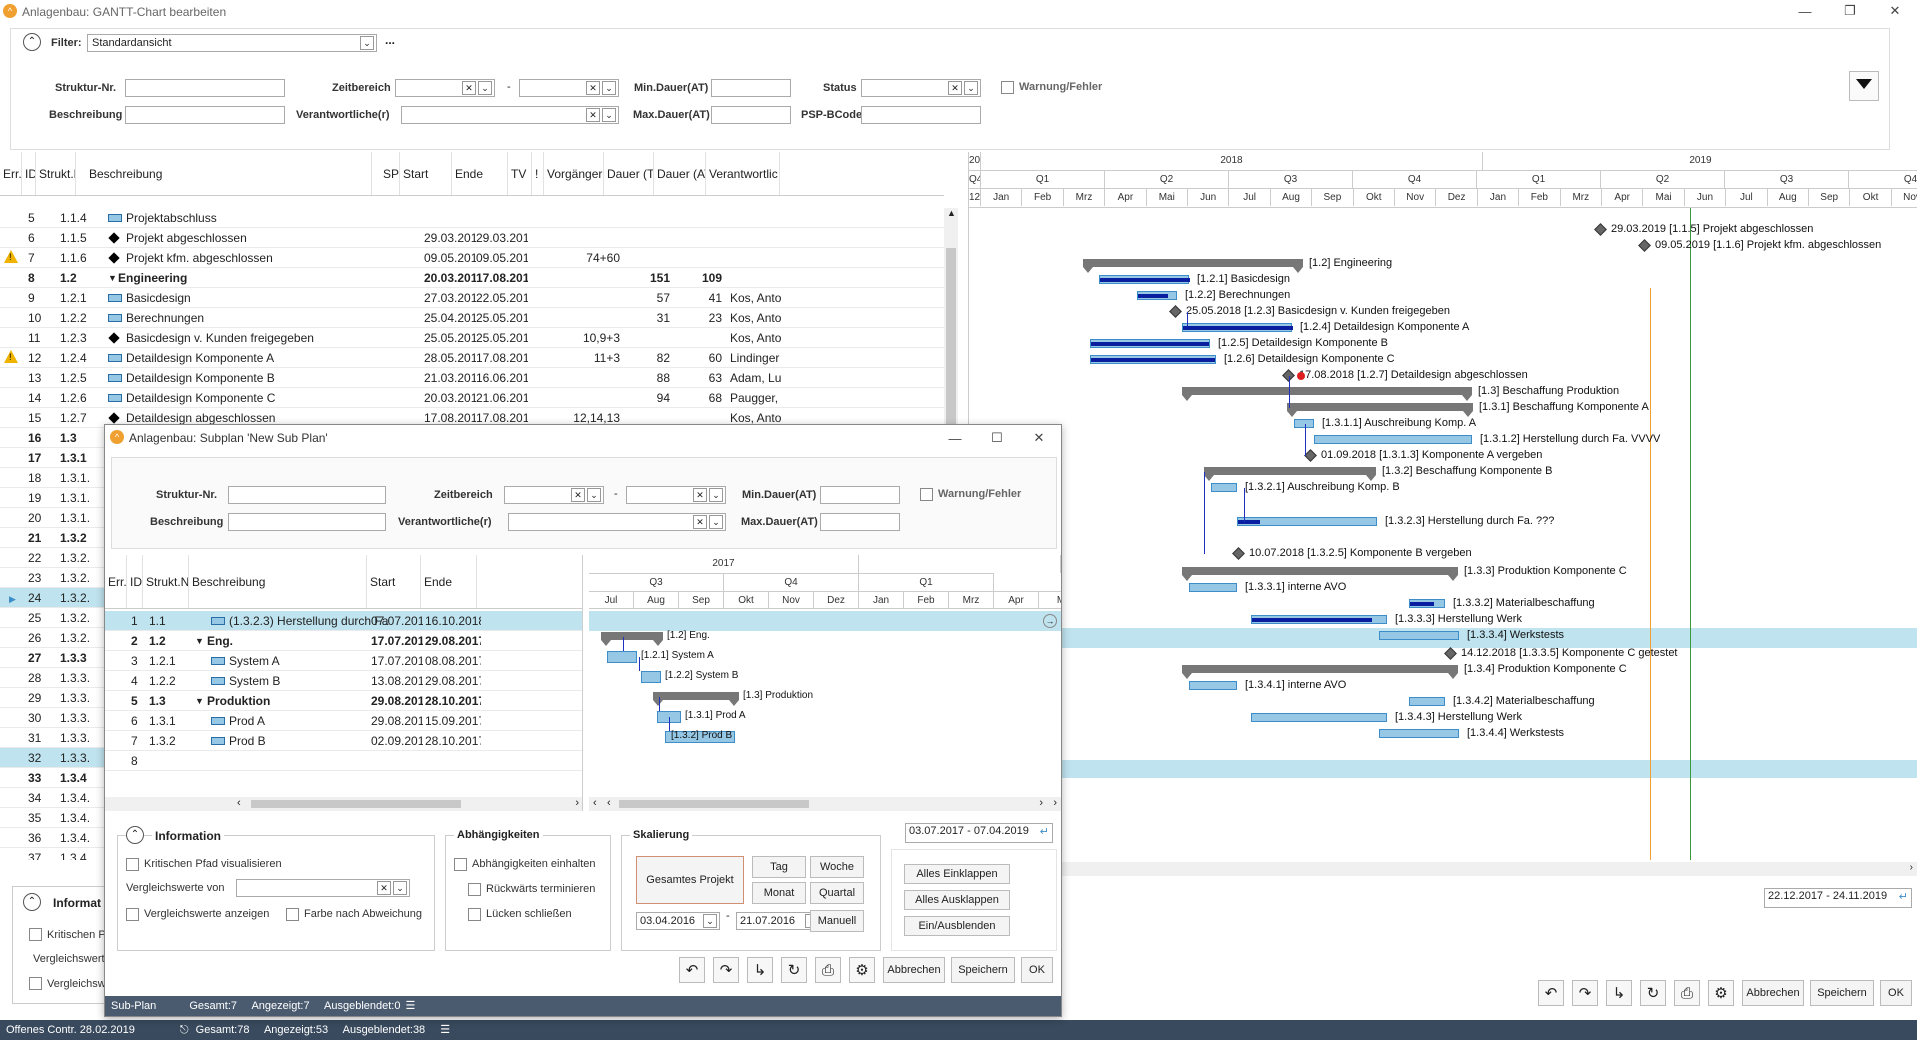 Image resolution: width=1917 pixels, height=1040 pixels. I want to click on main-print-button: ⎙, so click(1687, 993).